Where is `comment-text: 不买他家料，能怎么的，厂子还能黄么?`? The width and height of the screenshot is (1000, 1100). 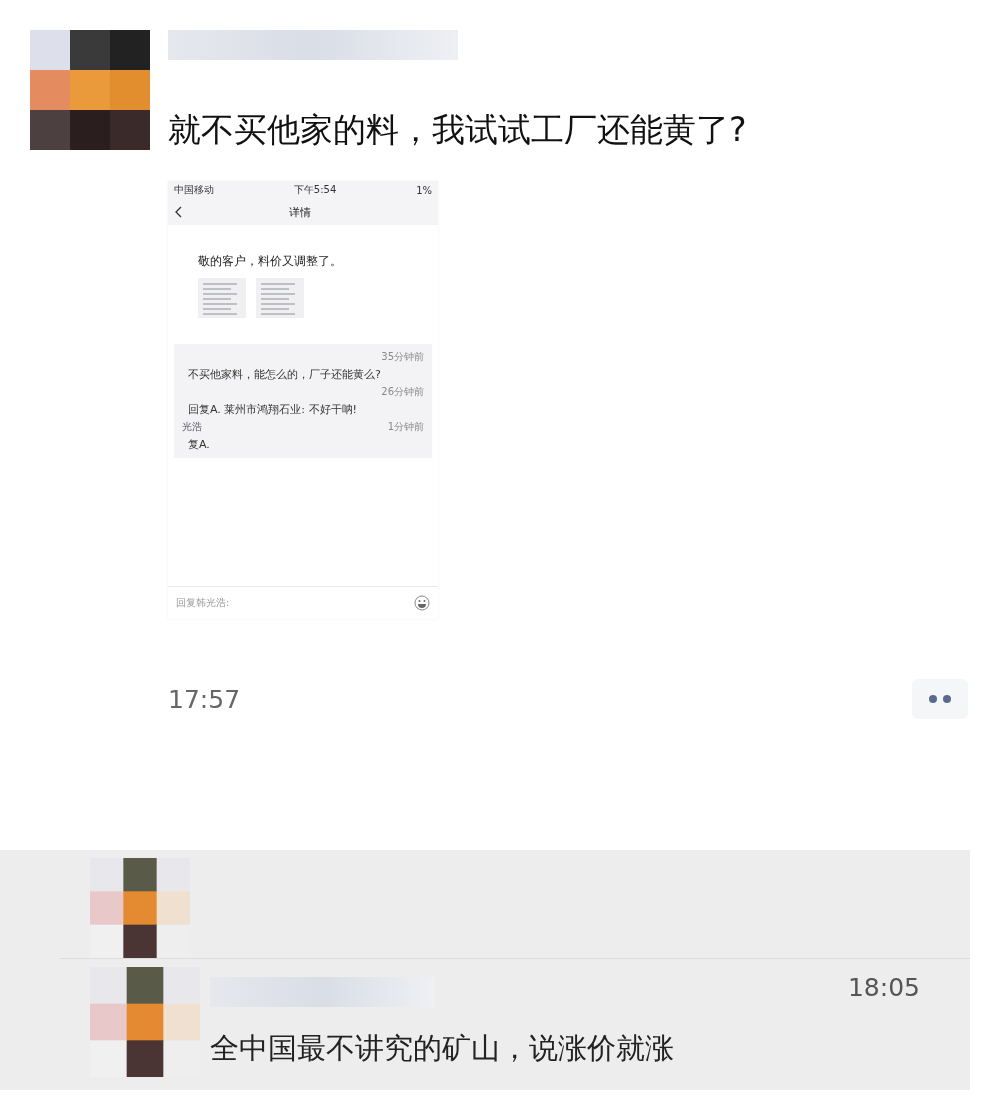 comment-text: 不买他家料，能怎么的，厂子还能黄么? is located at coordinates (284, 374).